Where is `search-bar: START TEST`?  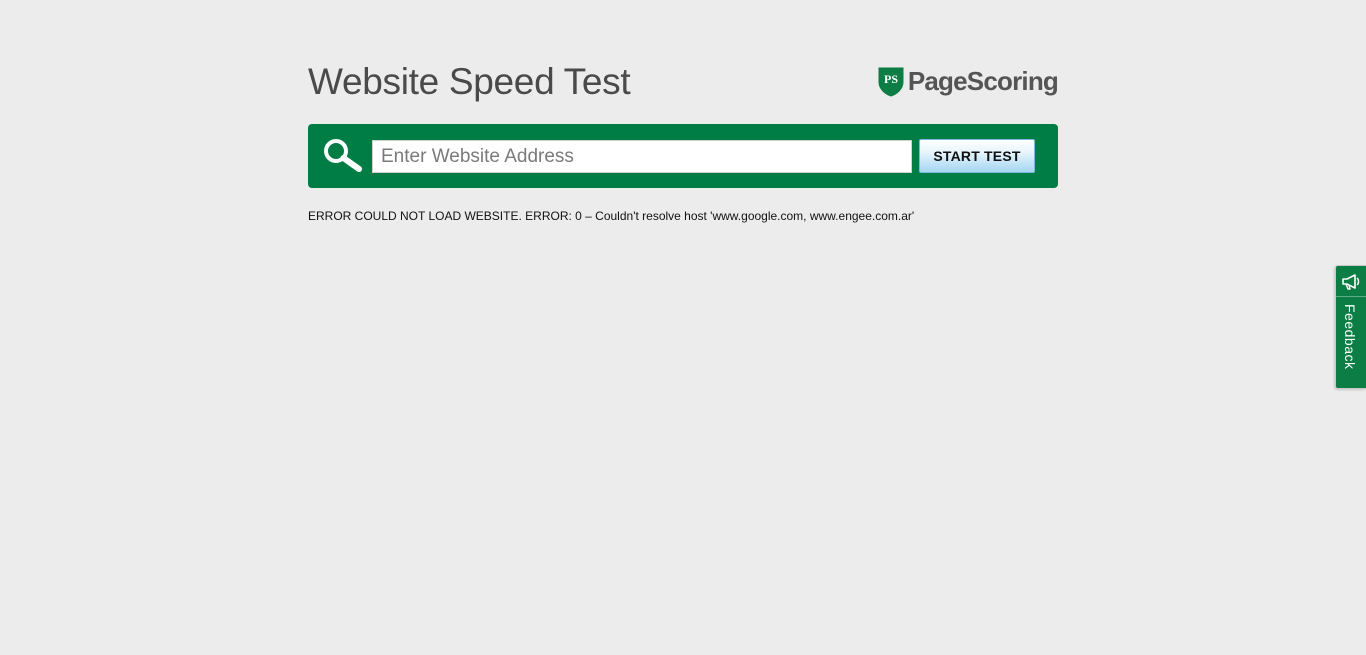
search-bar: START TEST is located at coordinates (683, 156).